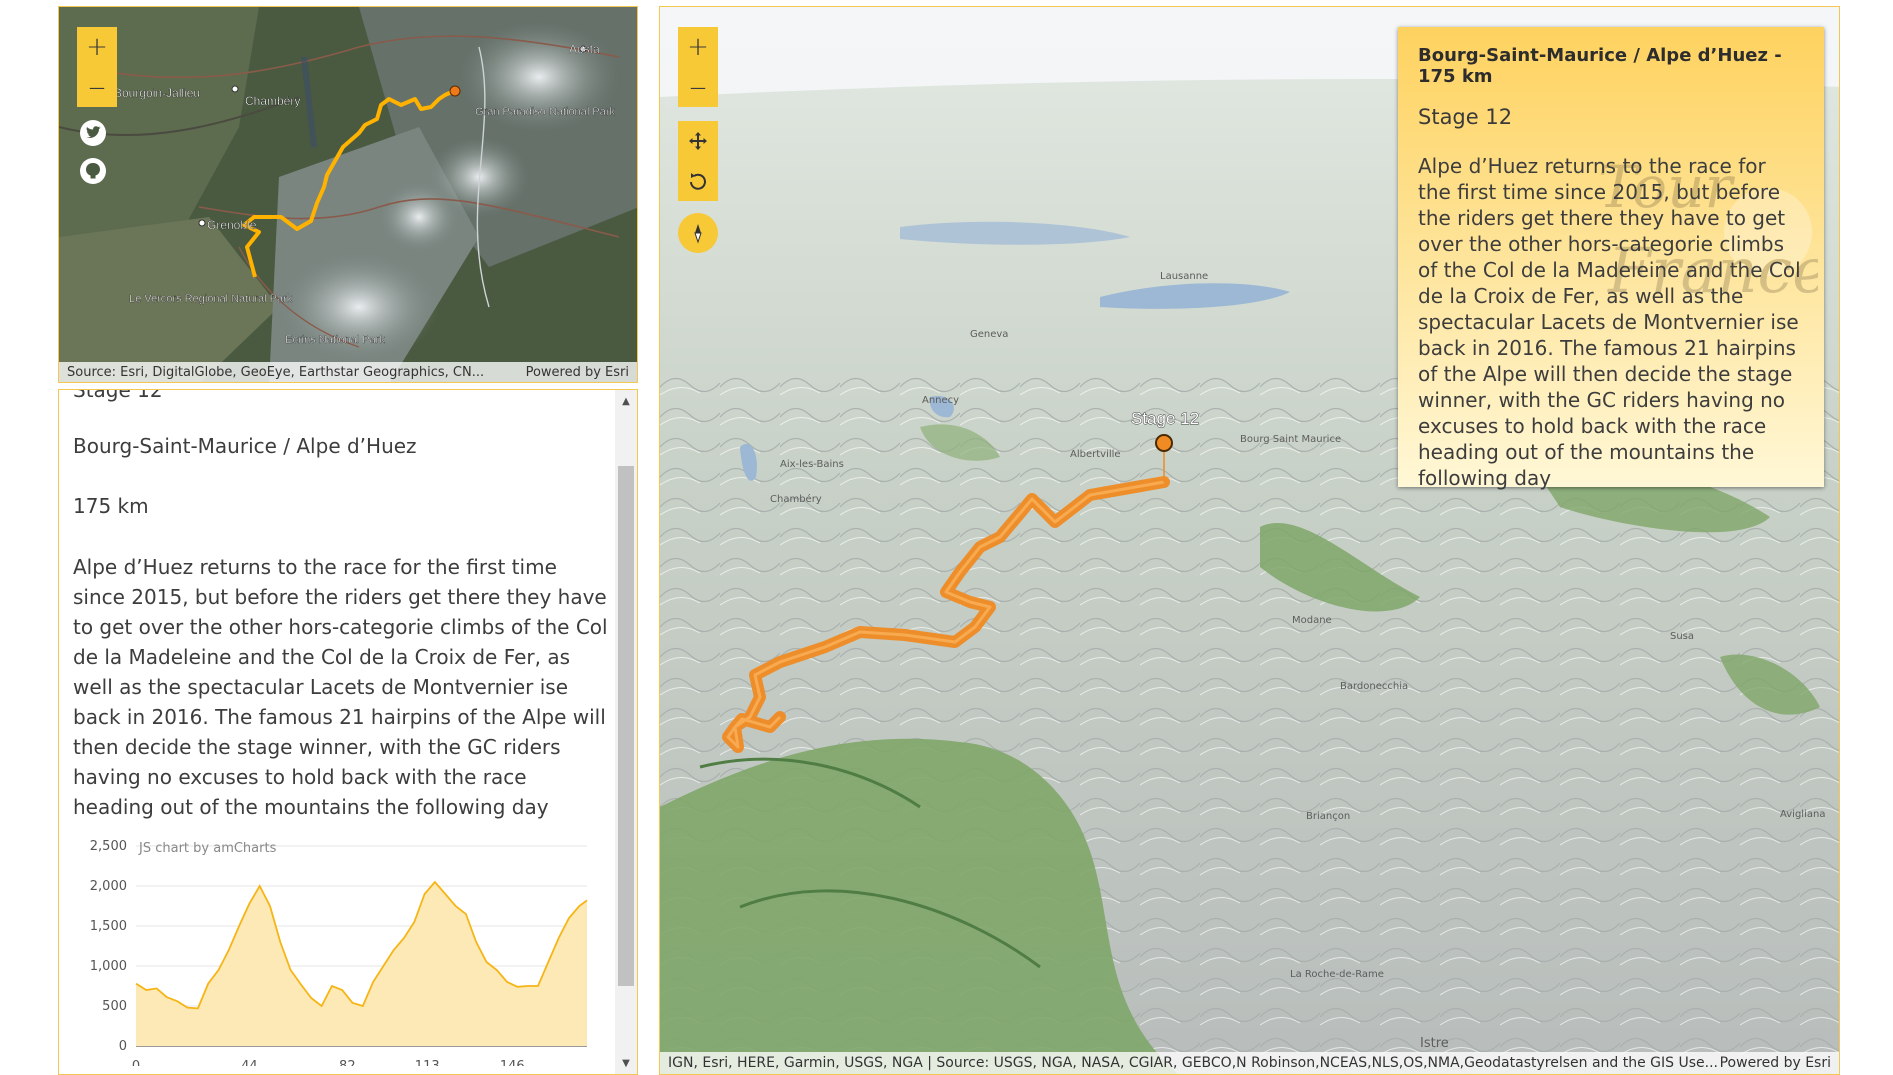  Describe the element at coordinates (123, 1046) in the screenshot. I see `y-tick-label: 0` at that location.